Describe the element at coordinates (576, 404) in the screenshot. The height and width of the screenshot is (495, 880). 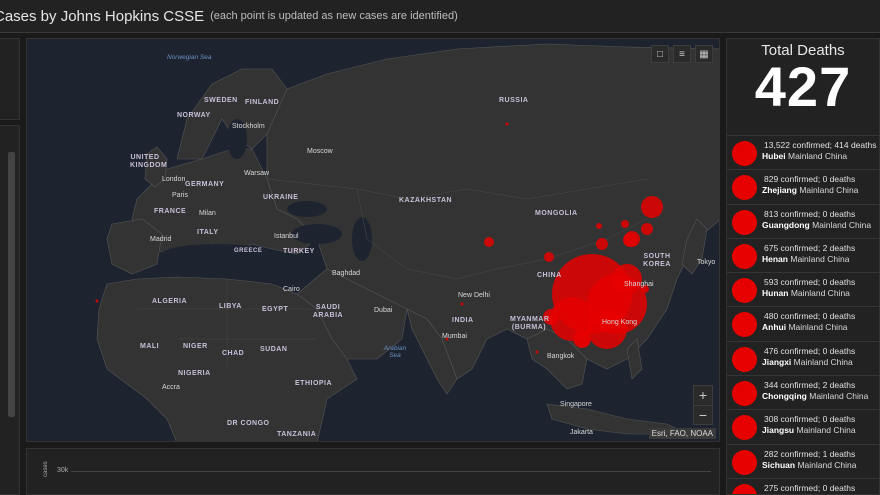
I see `label-singapore: Singapore` at that location.